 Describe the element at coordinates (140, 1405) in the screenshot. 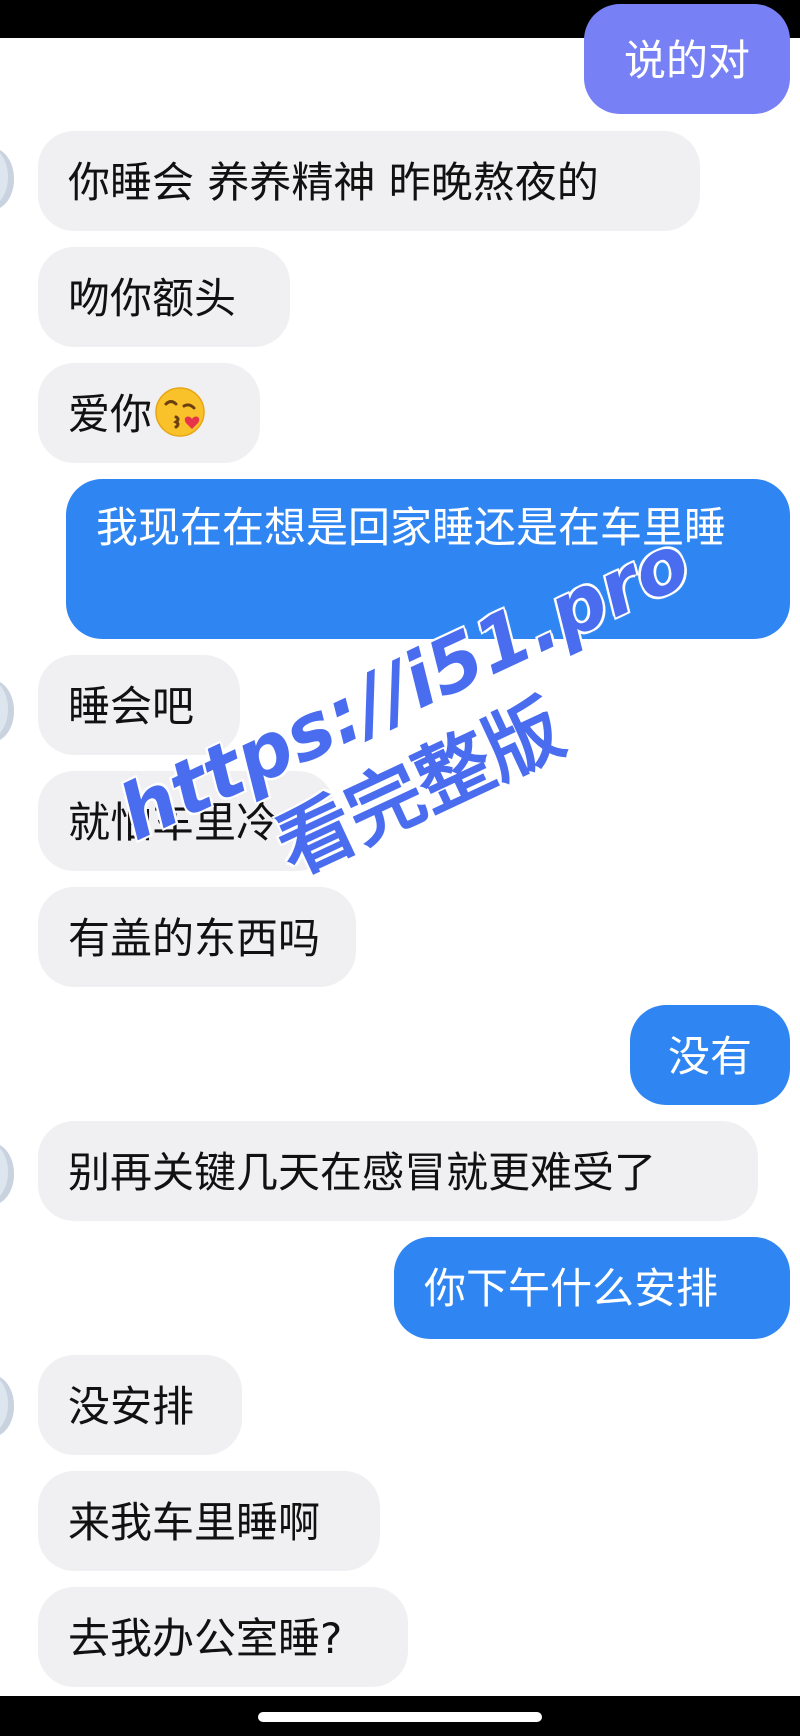

I see `message-incoming: 没安排` at that location.